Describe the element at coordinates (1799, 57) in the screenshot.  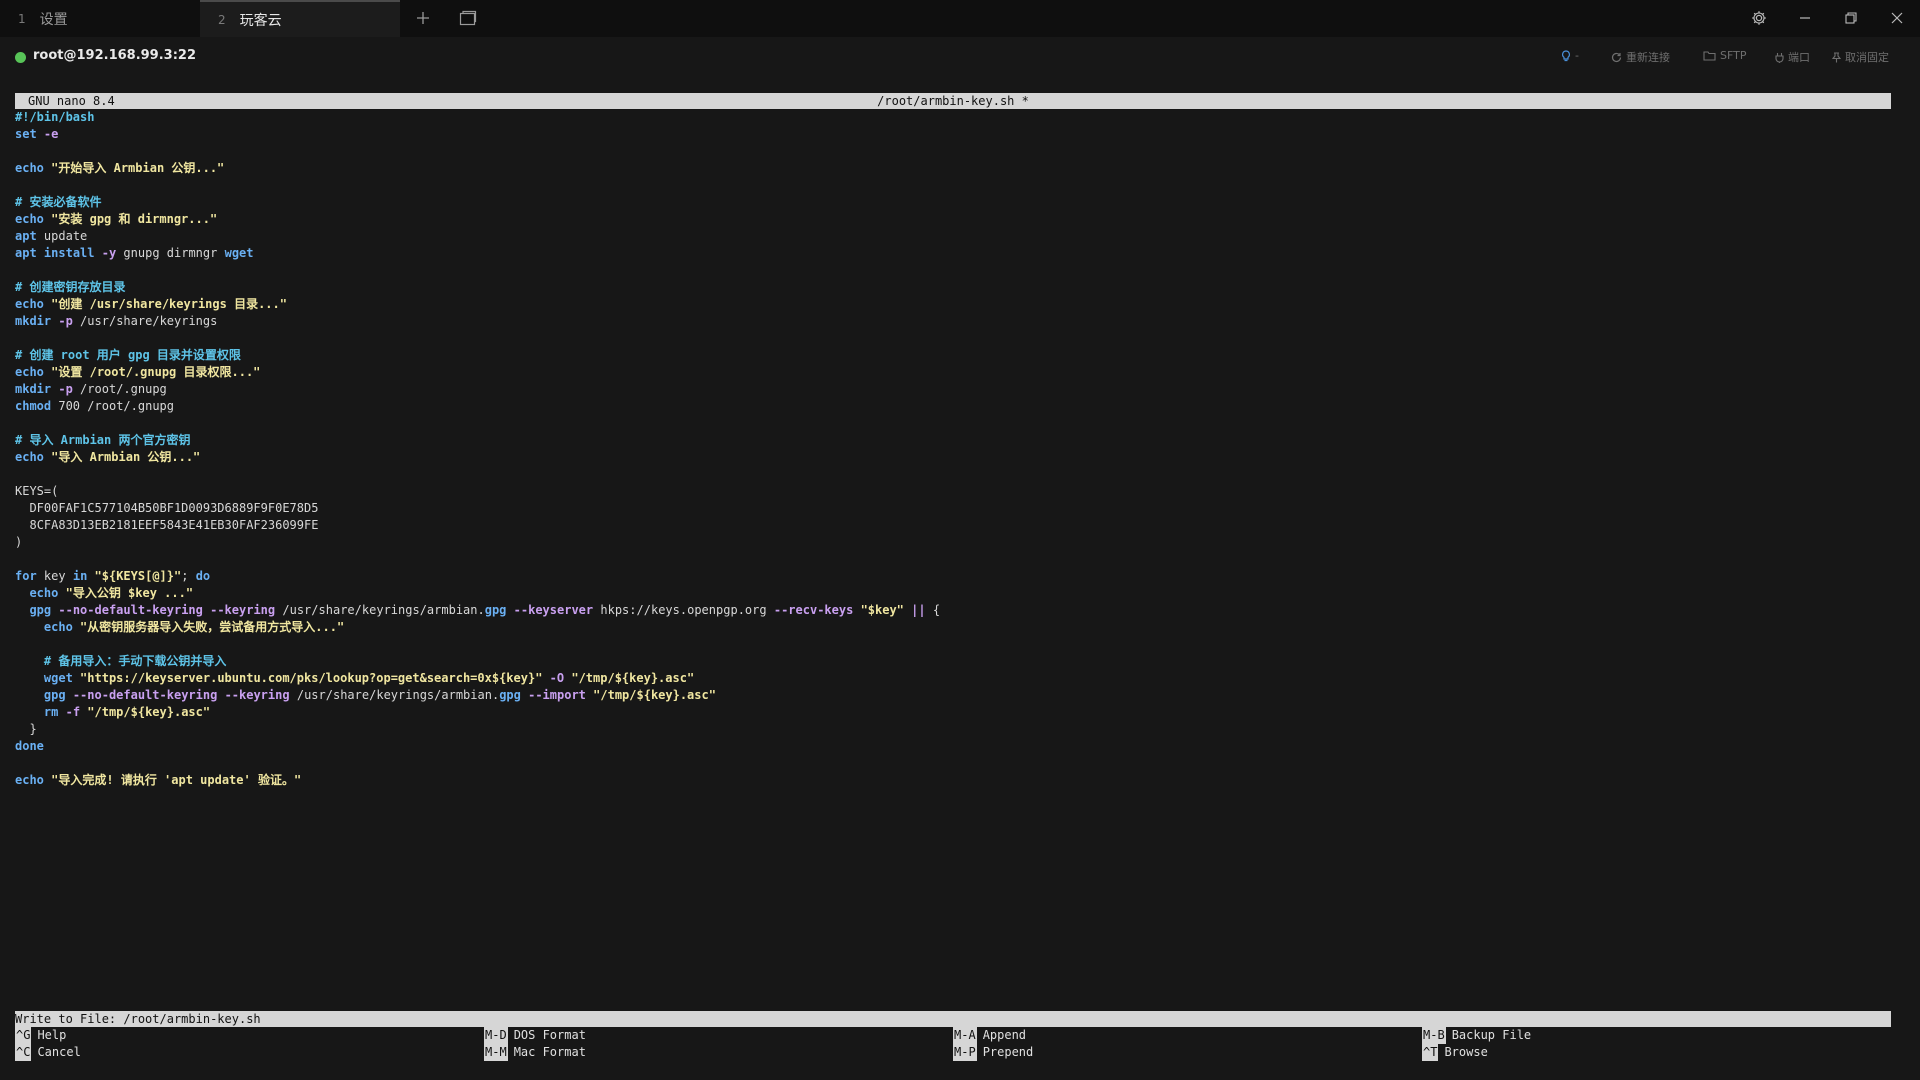
I see `port-label: 端口` at that location.